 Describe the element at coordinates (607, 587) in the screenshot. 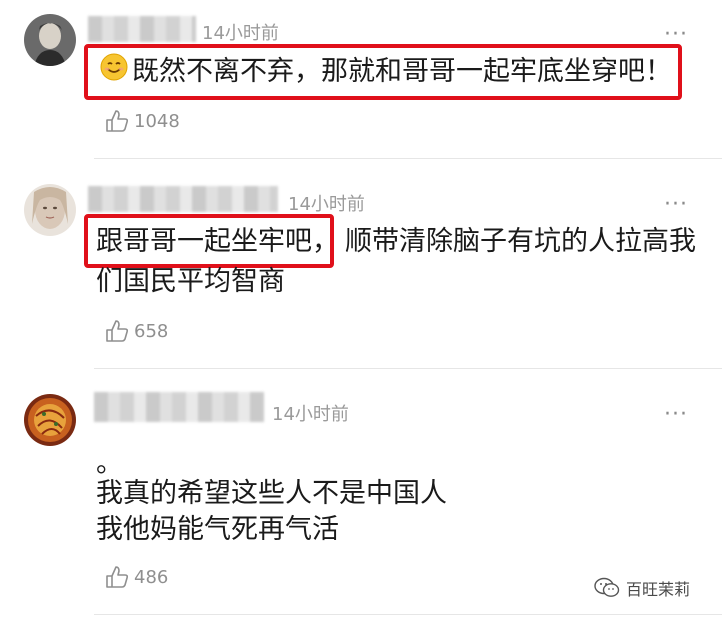

I see `wechat-icon` at that location.